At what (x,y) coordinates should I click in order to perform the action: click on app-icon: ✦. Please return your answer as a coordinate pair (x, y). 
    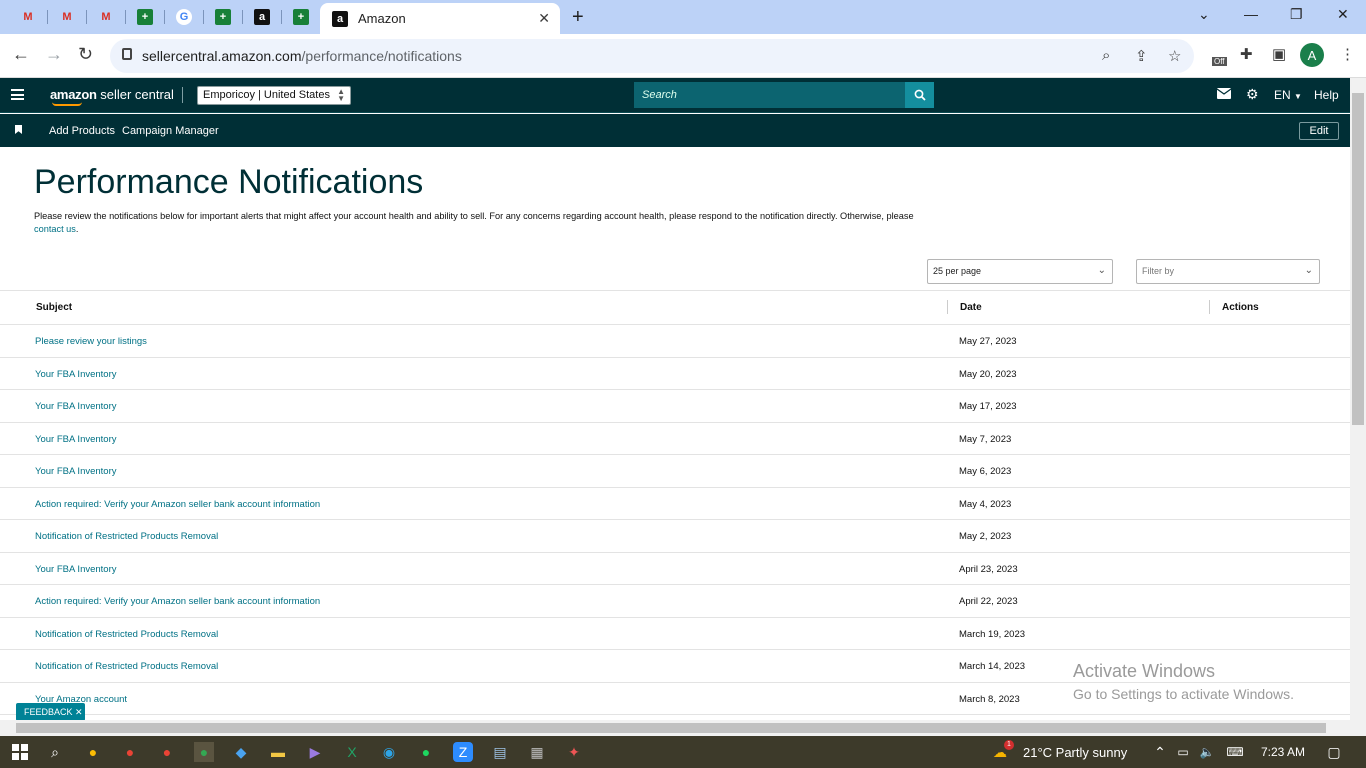
    Looking at the image, I should click on (574, 752).